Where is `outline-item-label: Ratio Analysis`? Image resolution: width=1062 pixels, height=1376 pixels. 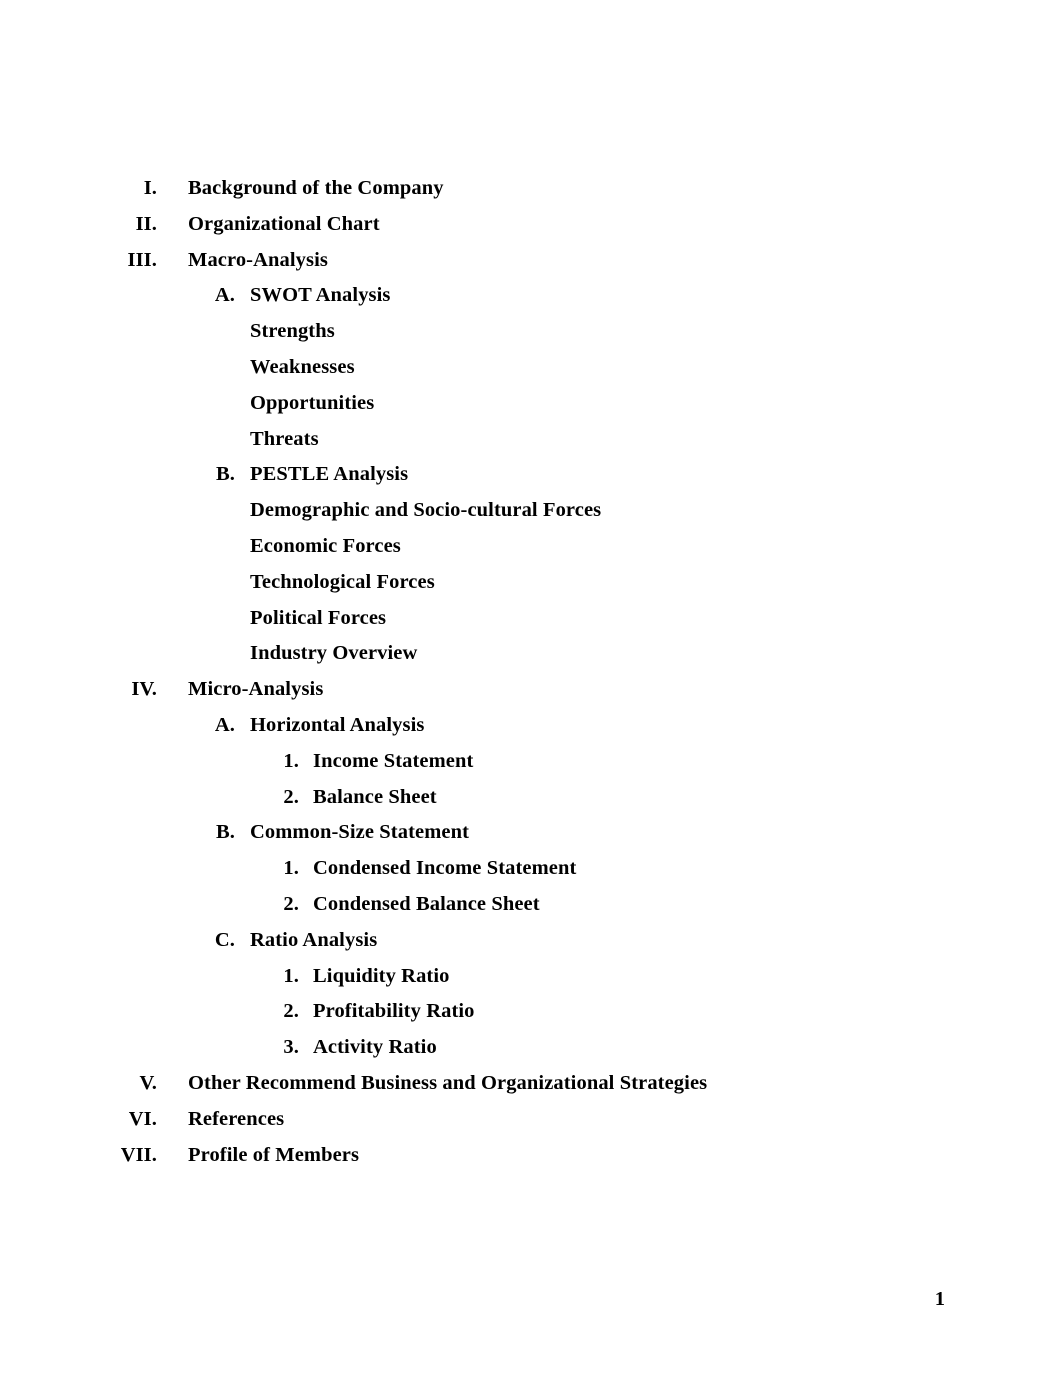
outline-item-label: Ratio Analysis is located at coordinates (314, 939).